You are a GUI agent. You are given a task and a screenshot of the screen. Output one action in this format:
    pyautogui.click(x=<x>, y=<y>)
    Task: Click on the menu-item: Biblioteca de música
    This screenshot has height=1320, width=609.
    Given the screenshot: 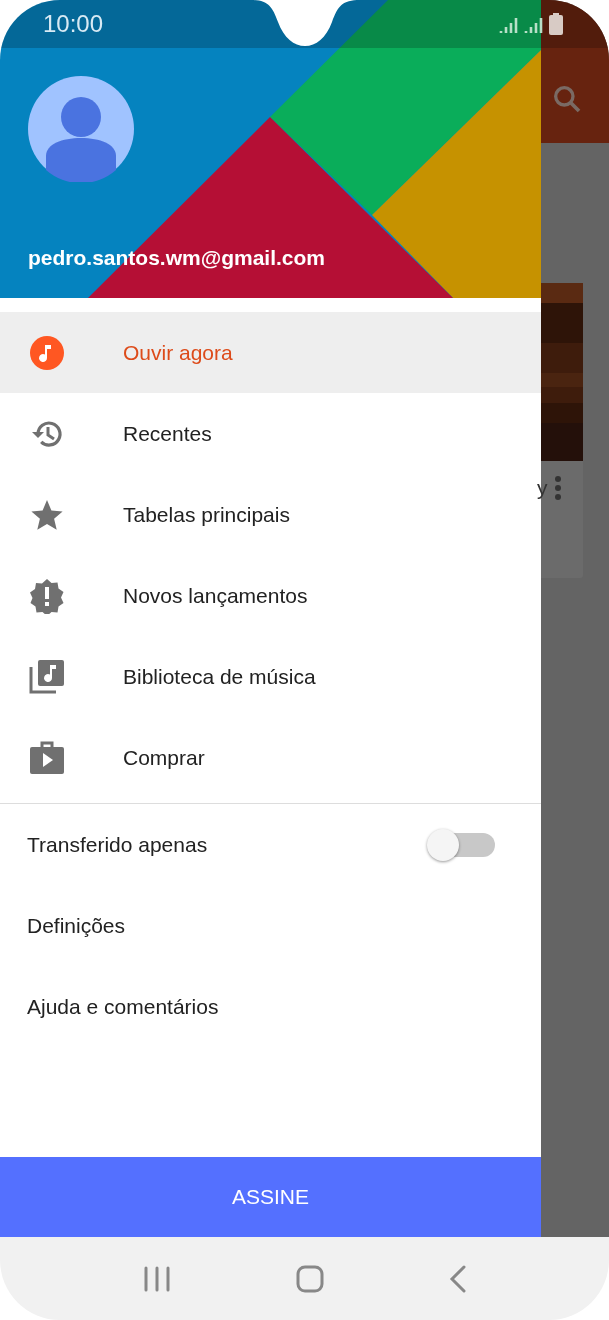 What is the action you would take?
    pyautogui.click(x=270, y=676)
    